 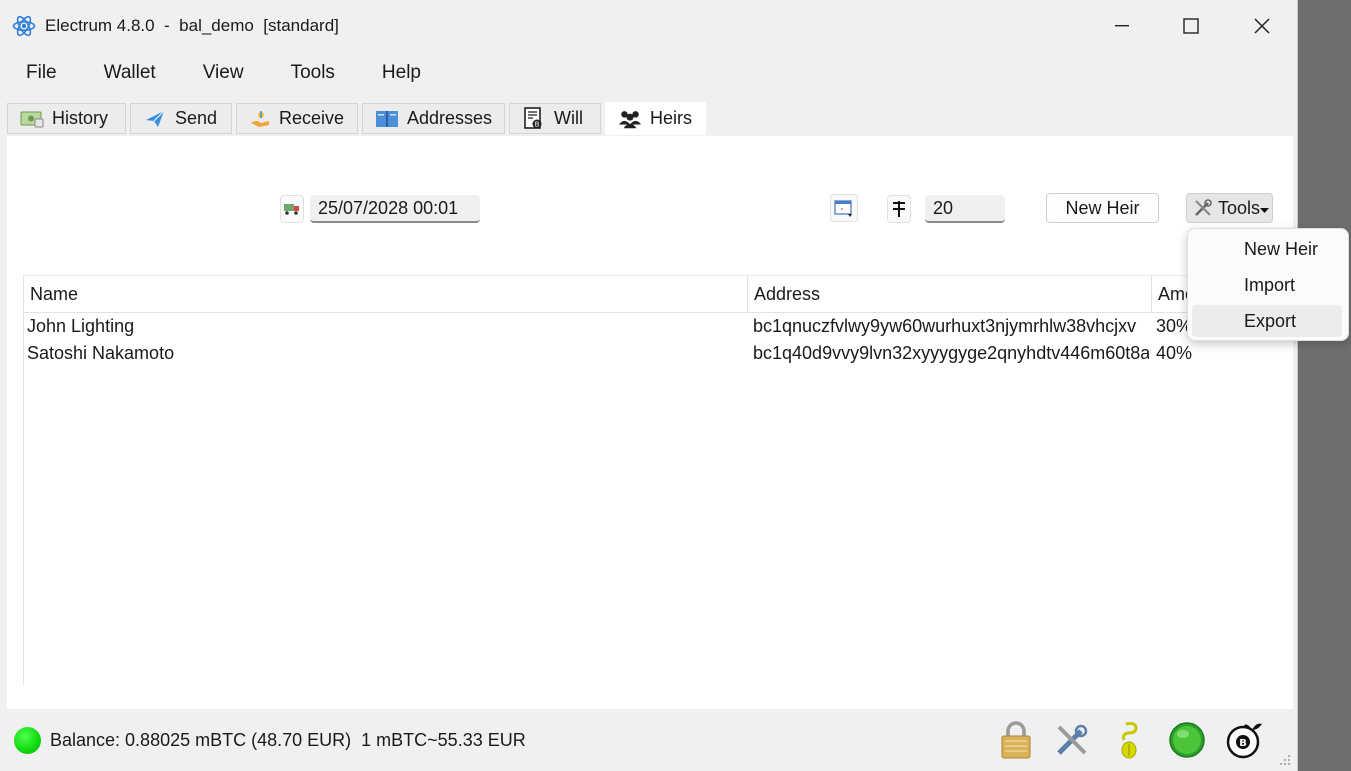 What do you see at coordinates (385, 294) in the screenshot?
I see `column-header-name: Name` at bounding box center [385, 294].